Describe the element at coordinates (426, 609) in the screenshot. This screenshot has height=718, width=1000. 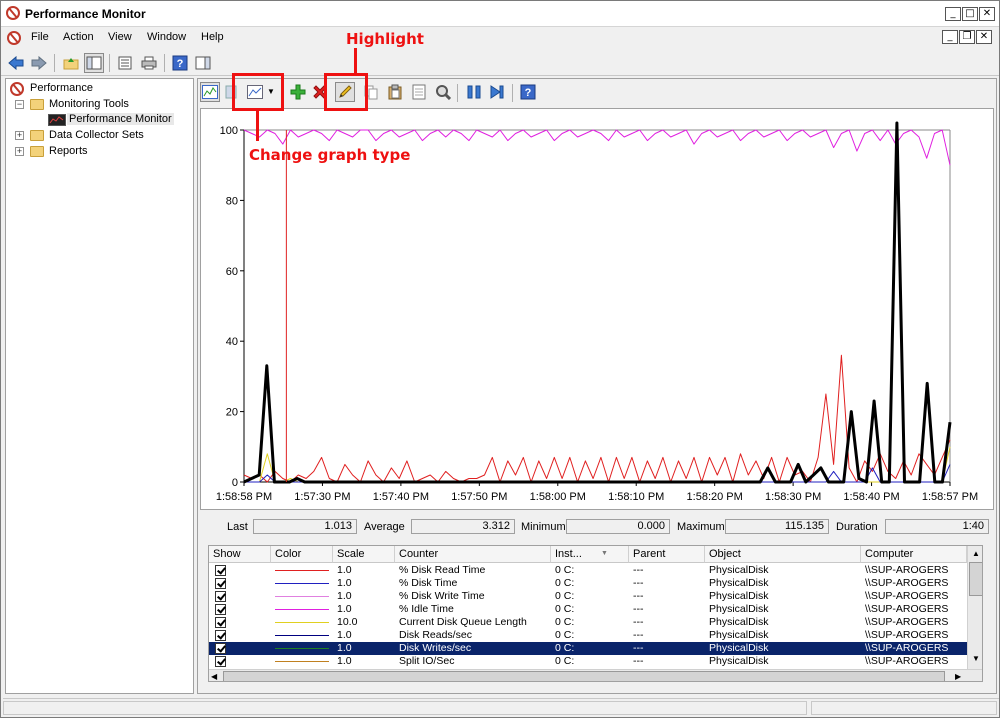
I see `cell-counter: % Idle Time` at that location.